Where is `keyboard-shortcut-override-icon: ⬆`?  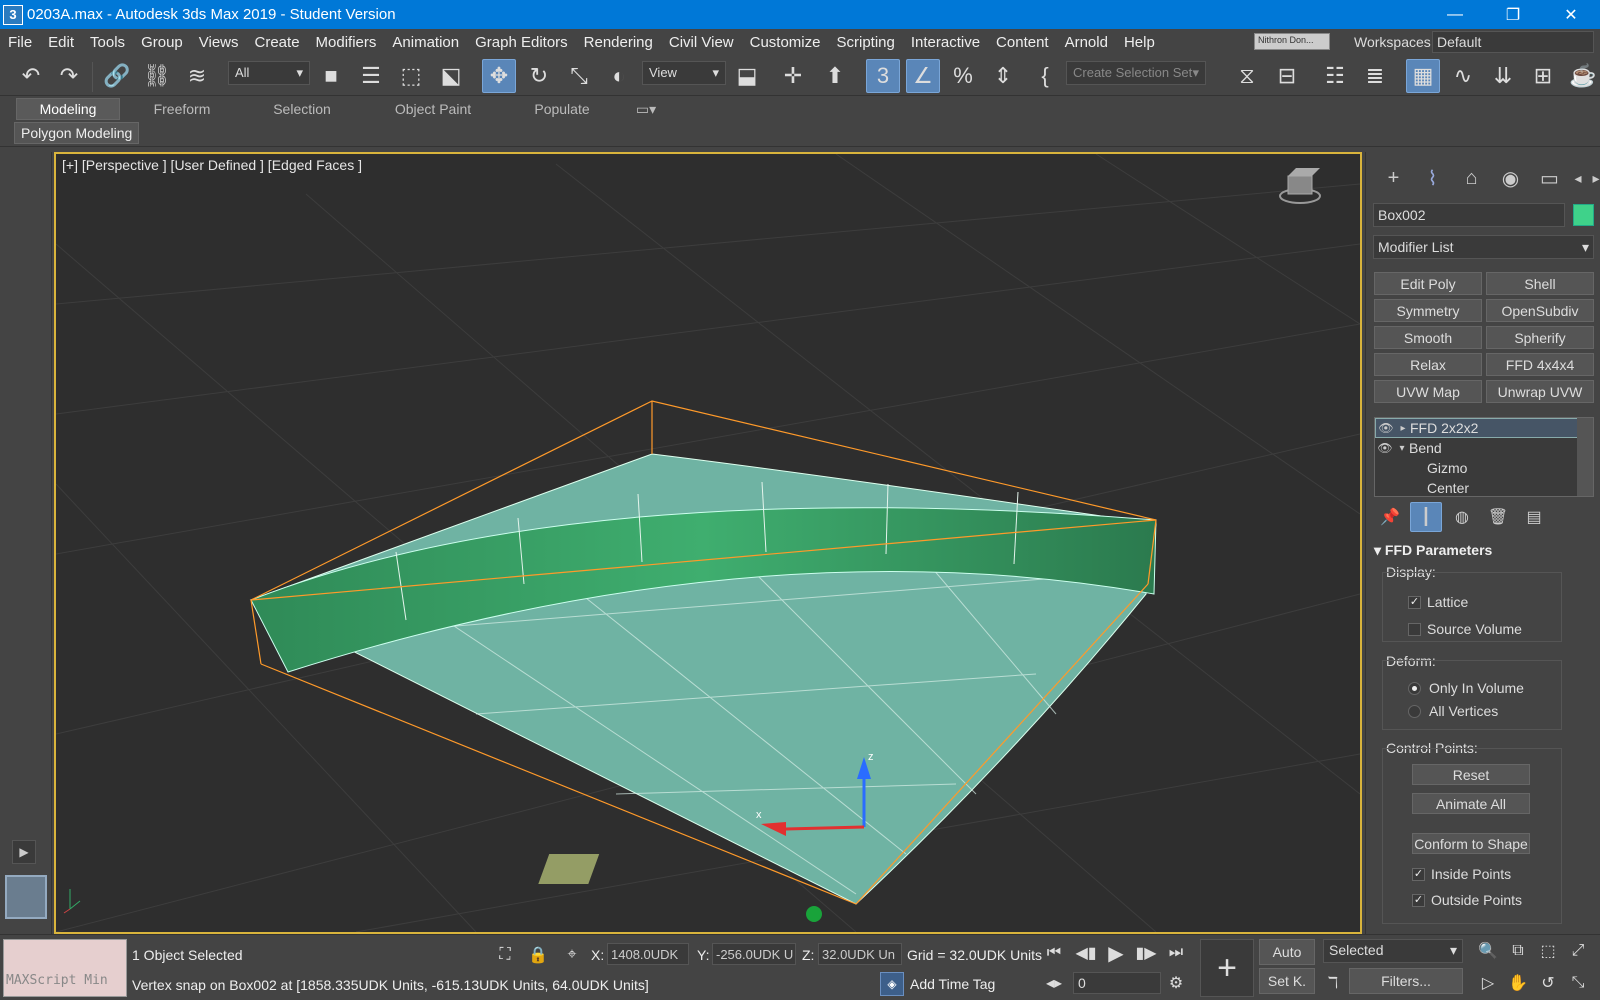 keyboard-shortcut-override-icon: ⬆ is located at coordinates (835, 76).